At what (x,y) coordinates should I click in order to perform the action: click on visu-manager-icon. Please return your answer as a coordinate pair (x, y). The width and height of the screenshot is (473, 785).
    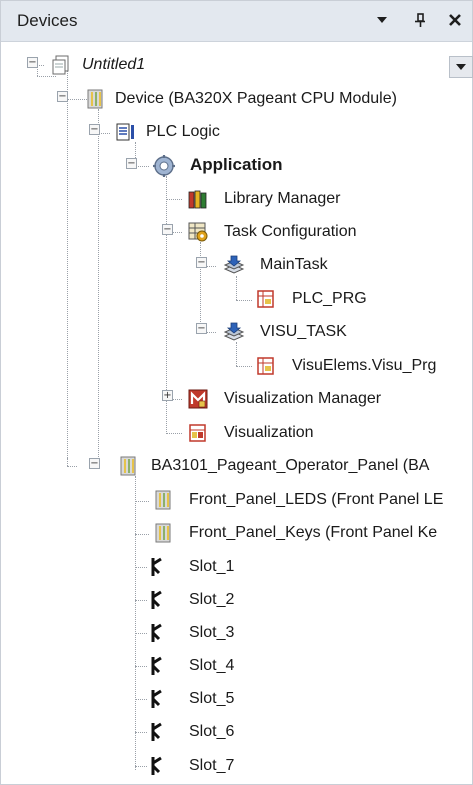
    Looking at the image, I should click on (198, 399).